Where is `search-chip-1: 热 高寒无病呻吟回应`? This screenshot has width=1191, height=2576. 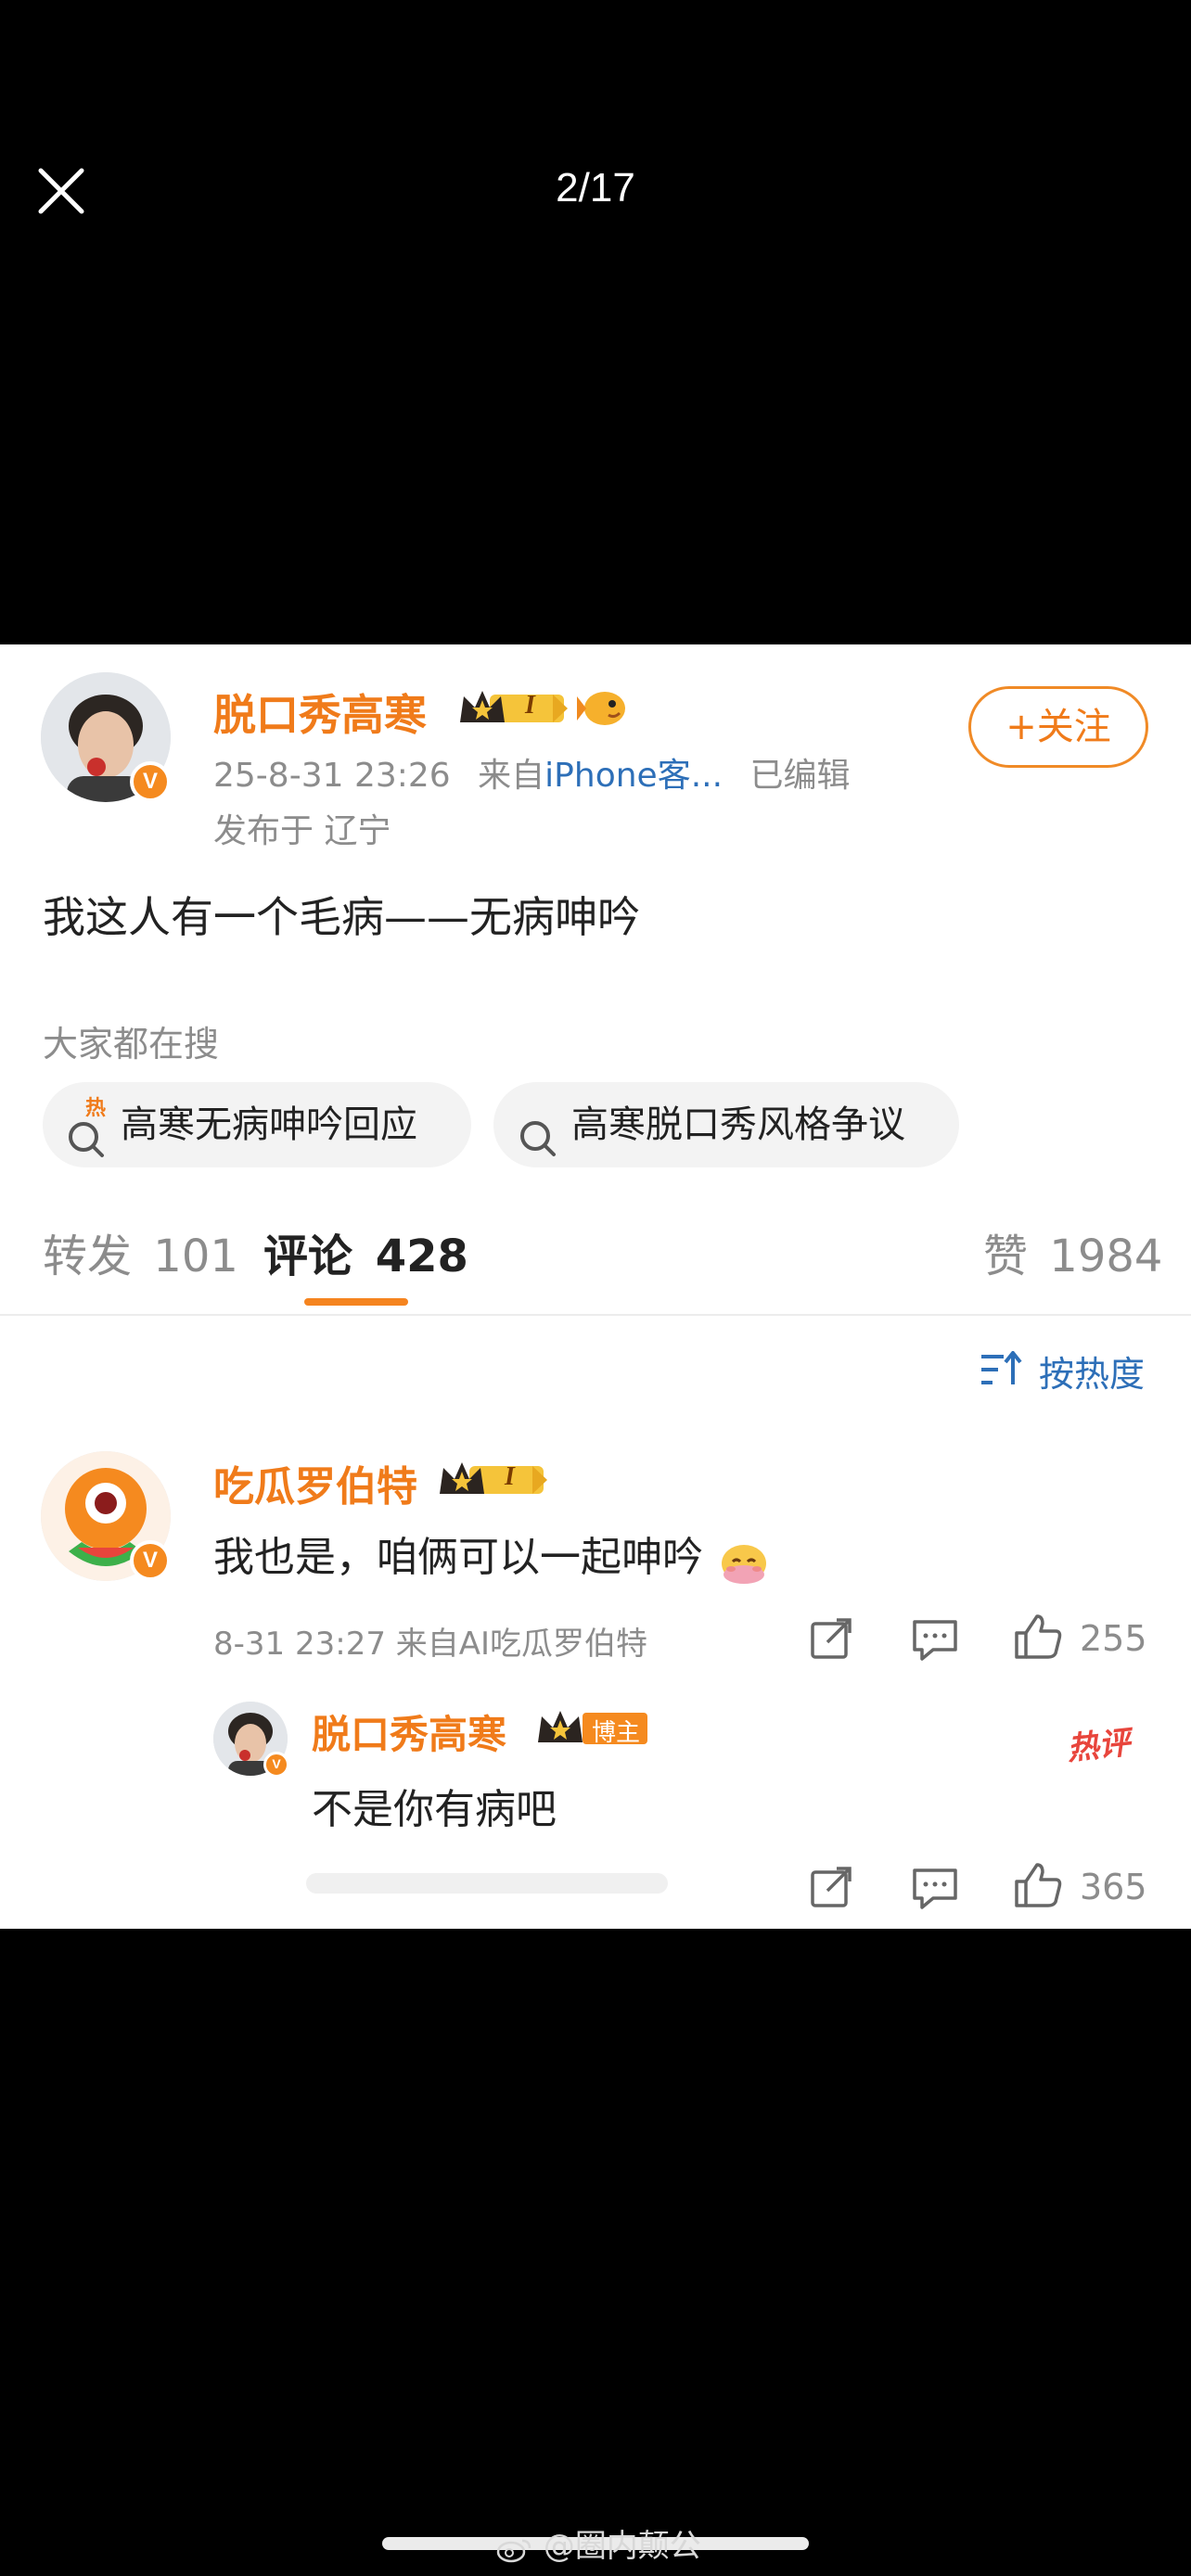
search-chip-1: 热 高寒无病呻吟回应 is located at coordinates (257, 1124).